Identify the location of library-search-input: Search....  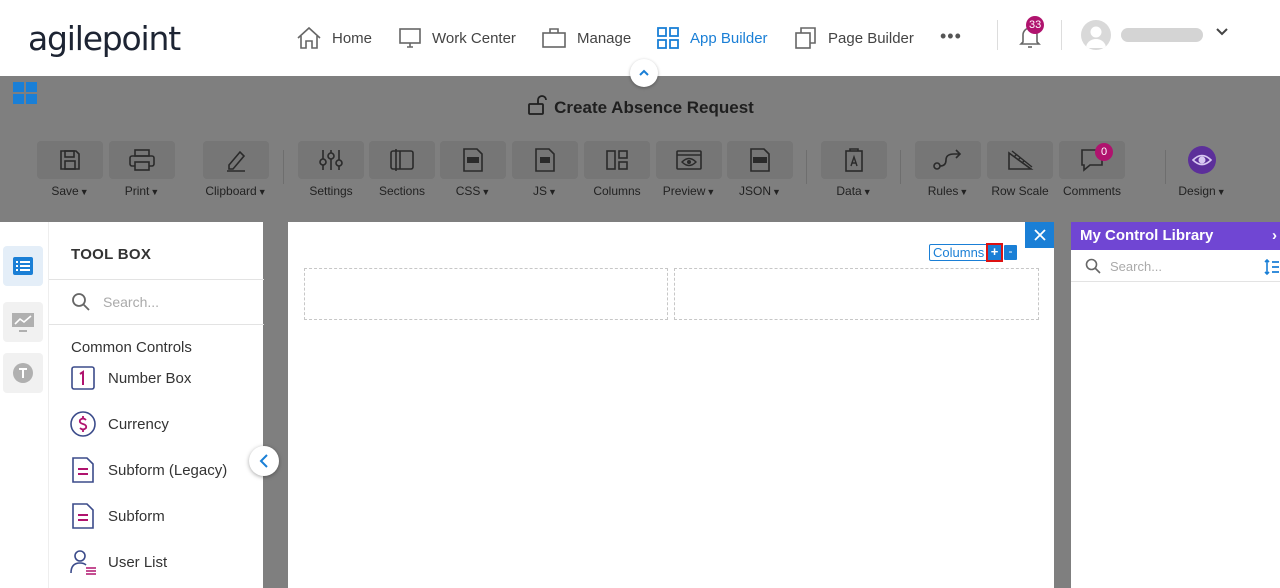
(1123, 266).